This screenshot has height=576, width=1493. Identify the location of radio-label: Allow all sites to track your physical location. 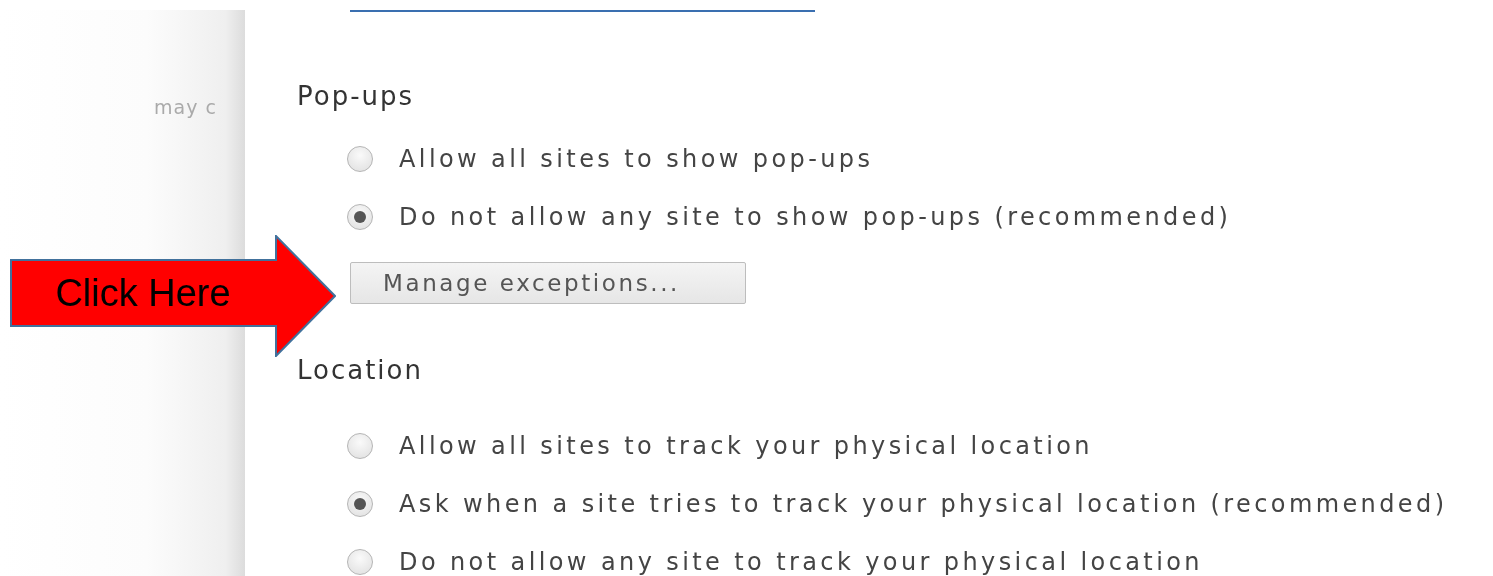
(746, 446).